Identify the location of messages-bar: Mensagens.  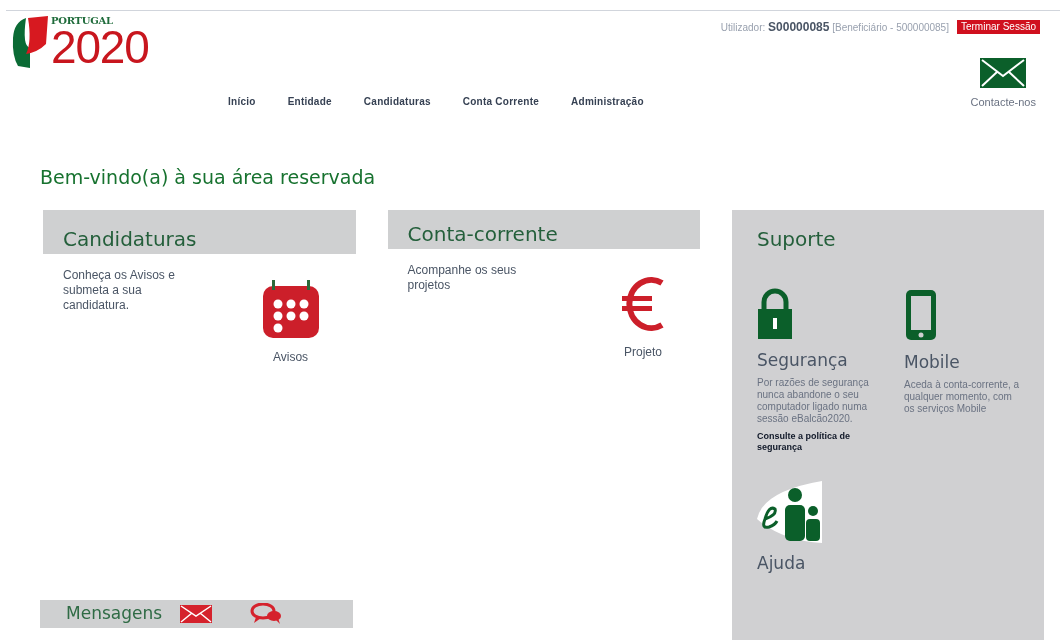
(196, 613).